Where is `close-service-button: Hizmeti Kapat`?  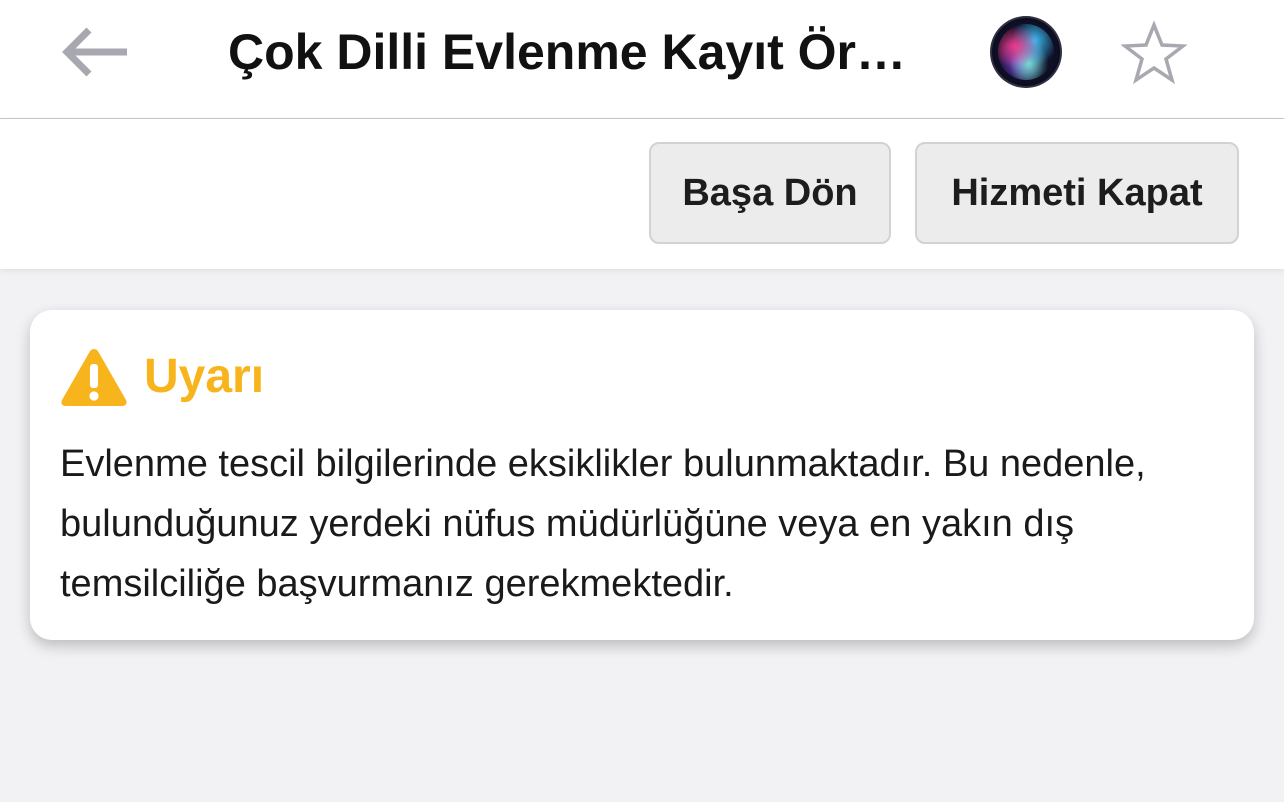
close-service-button: Hizmeti Kapat is located at coordinates (1077, 193).